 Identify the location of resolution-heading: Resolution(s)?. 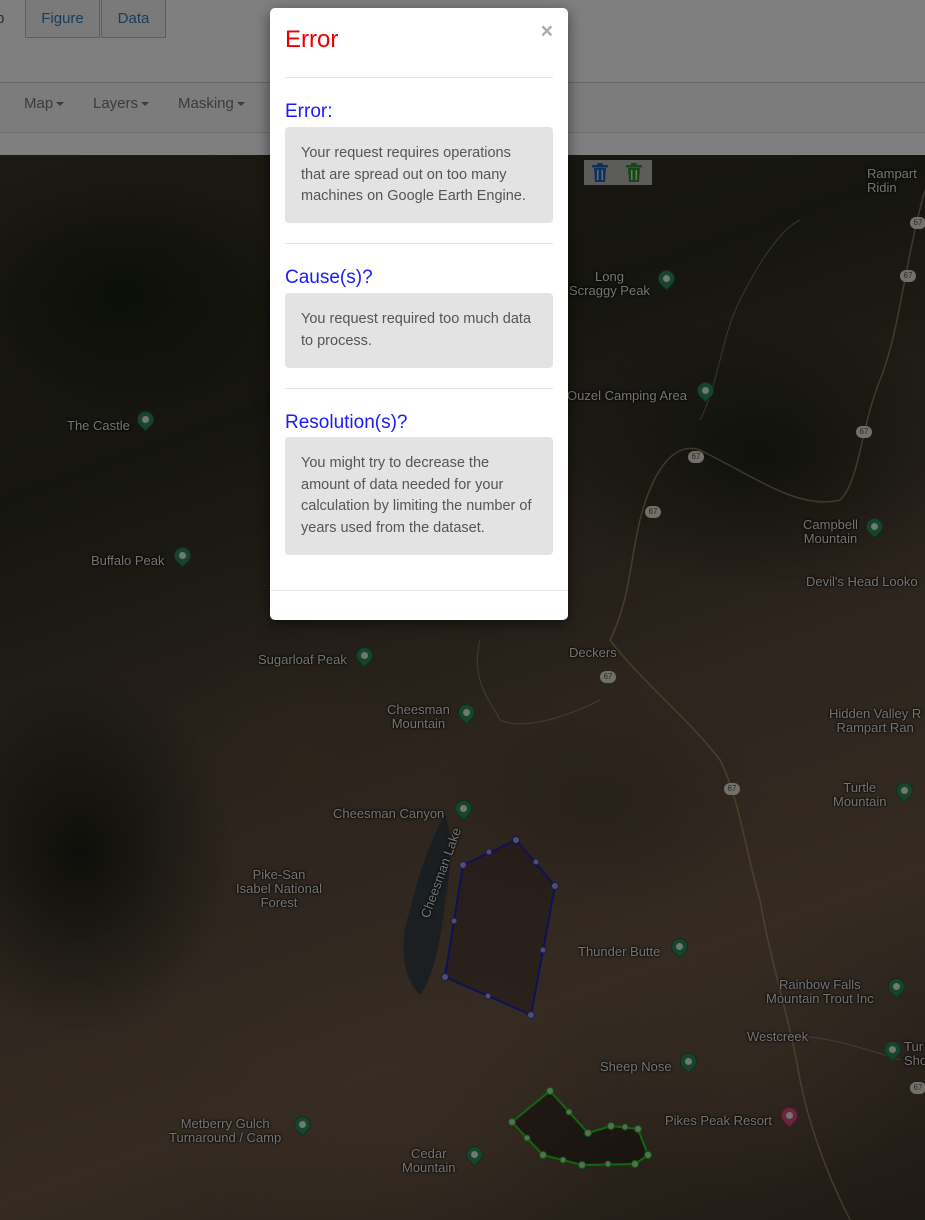
(346, 422).